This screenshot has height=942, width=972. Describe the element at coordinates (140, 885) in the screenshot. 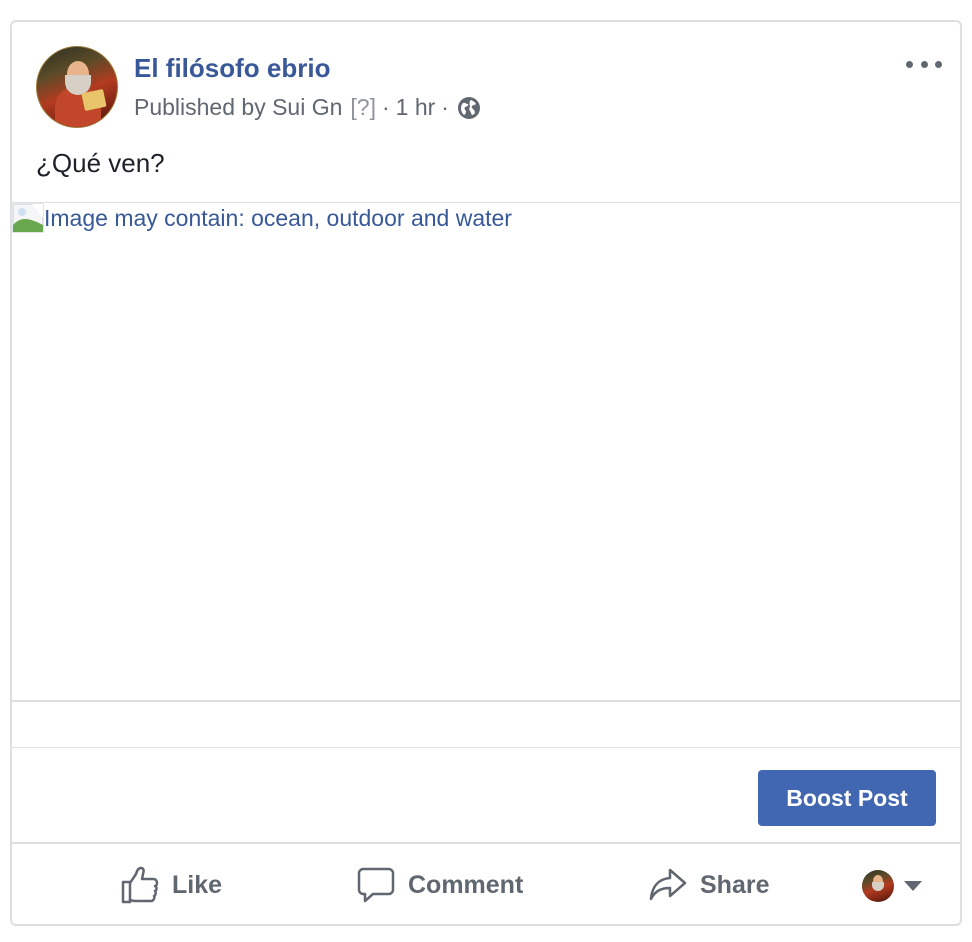

I see `thumbs-up-icon` at that location.